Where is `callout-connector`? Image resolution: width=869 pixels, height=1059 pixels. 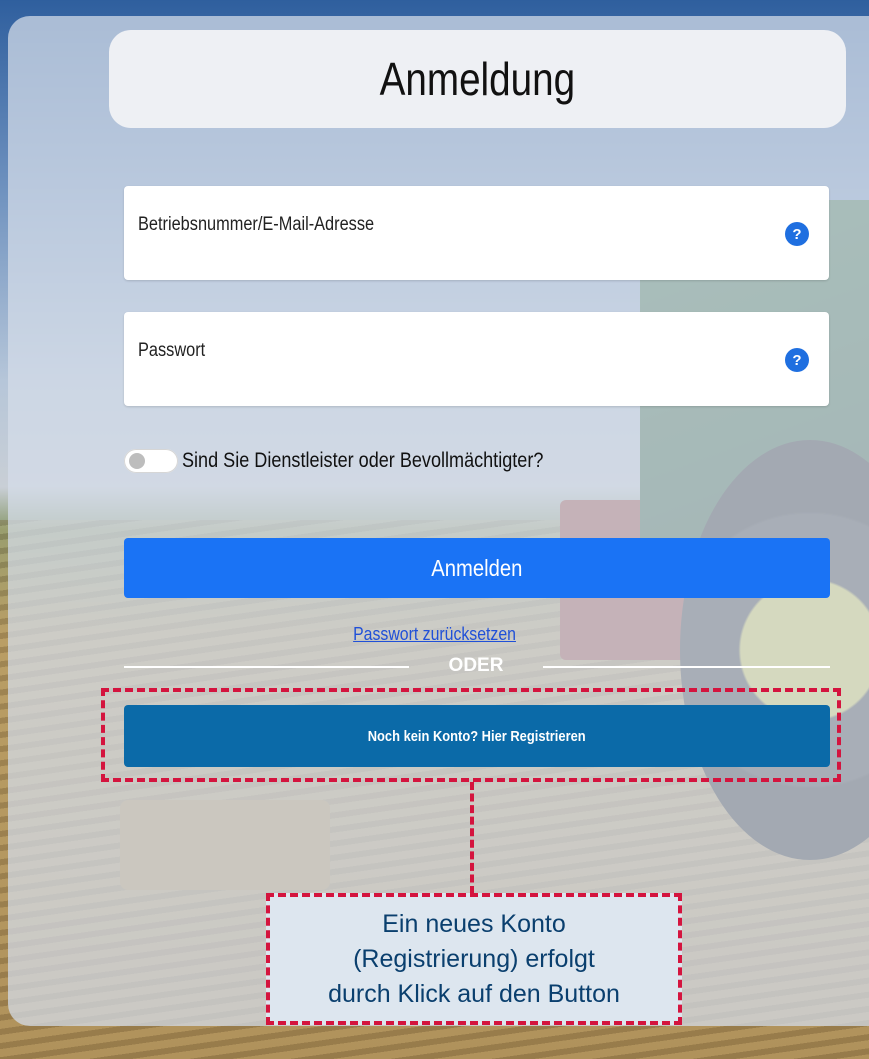 callout-connector is located at coordinates (472, 838).